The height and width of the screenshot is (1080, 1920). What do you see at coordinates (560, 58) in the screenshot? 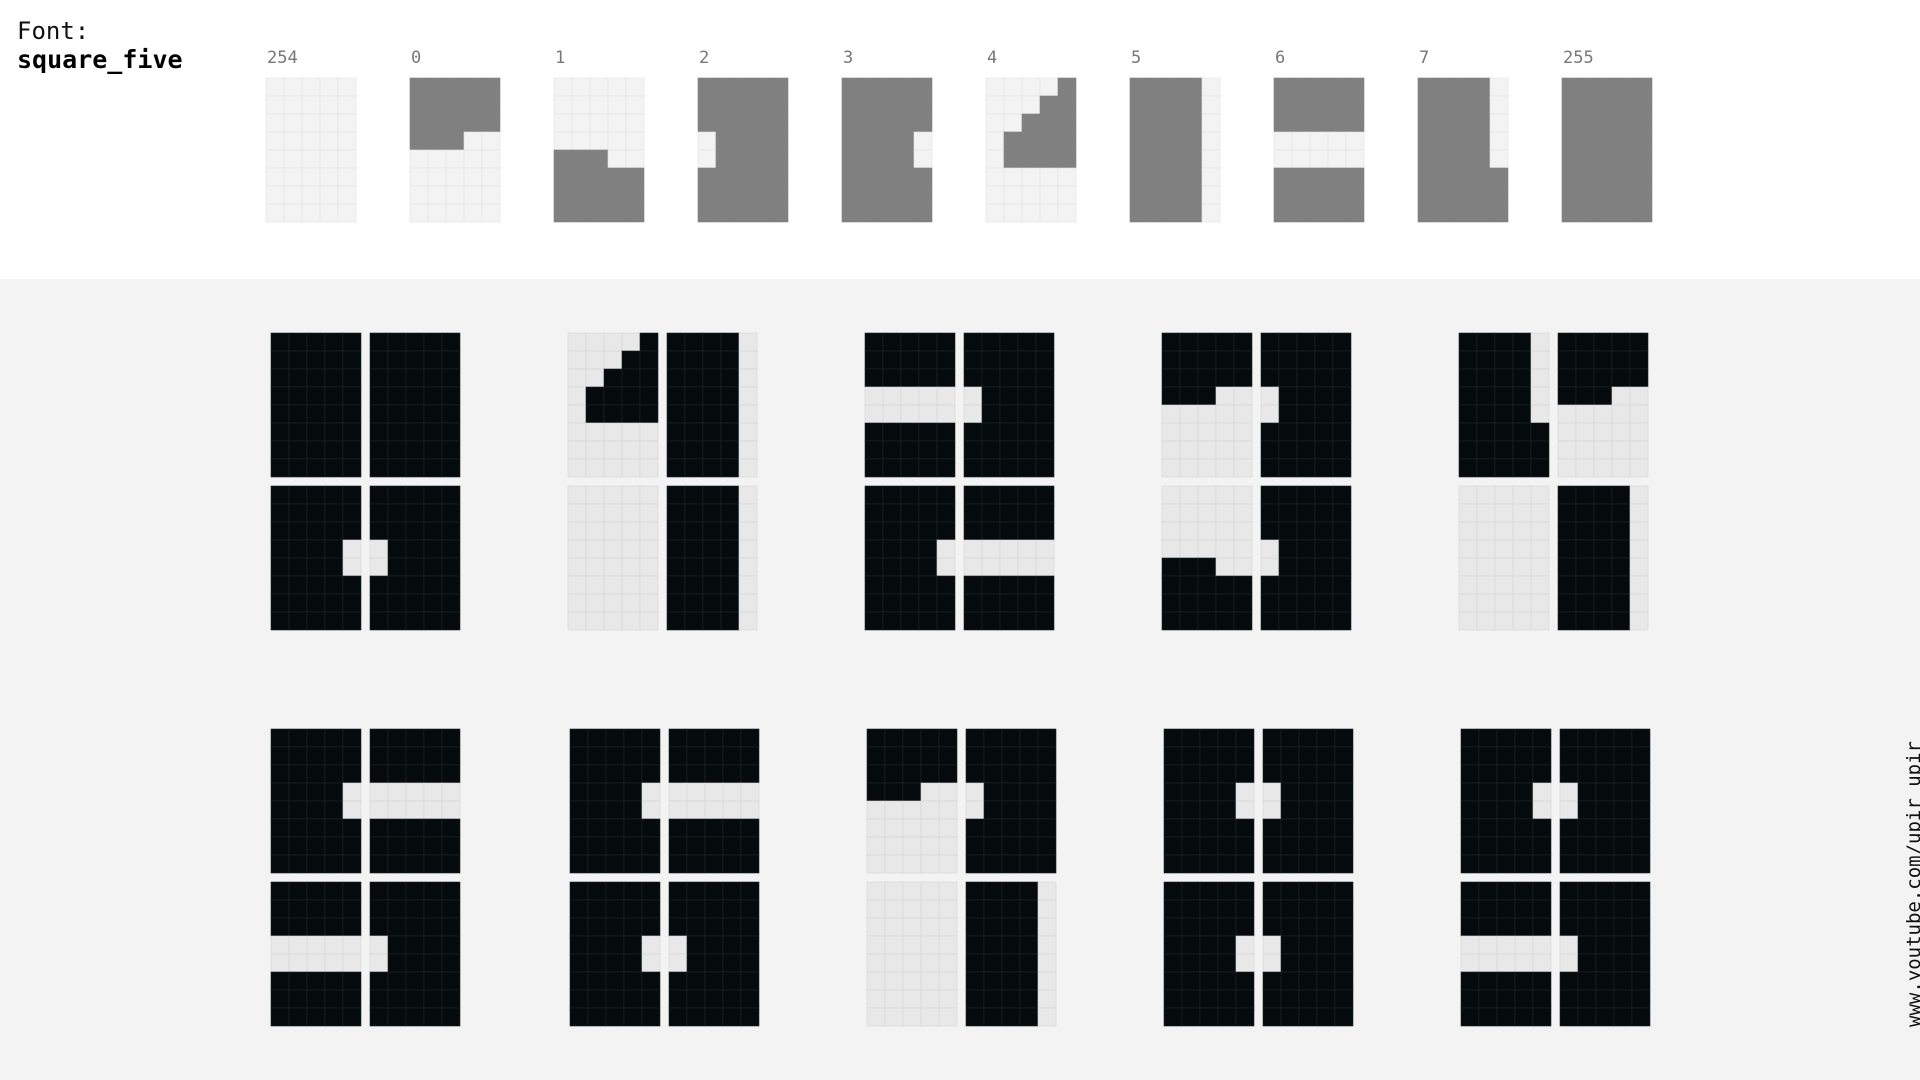
I see `glyph-code-label: 1` at bounding box center [560, 58].